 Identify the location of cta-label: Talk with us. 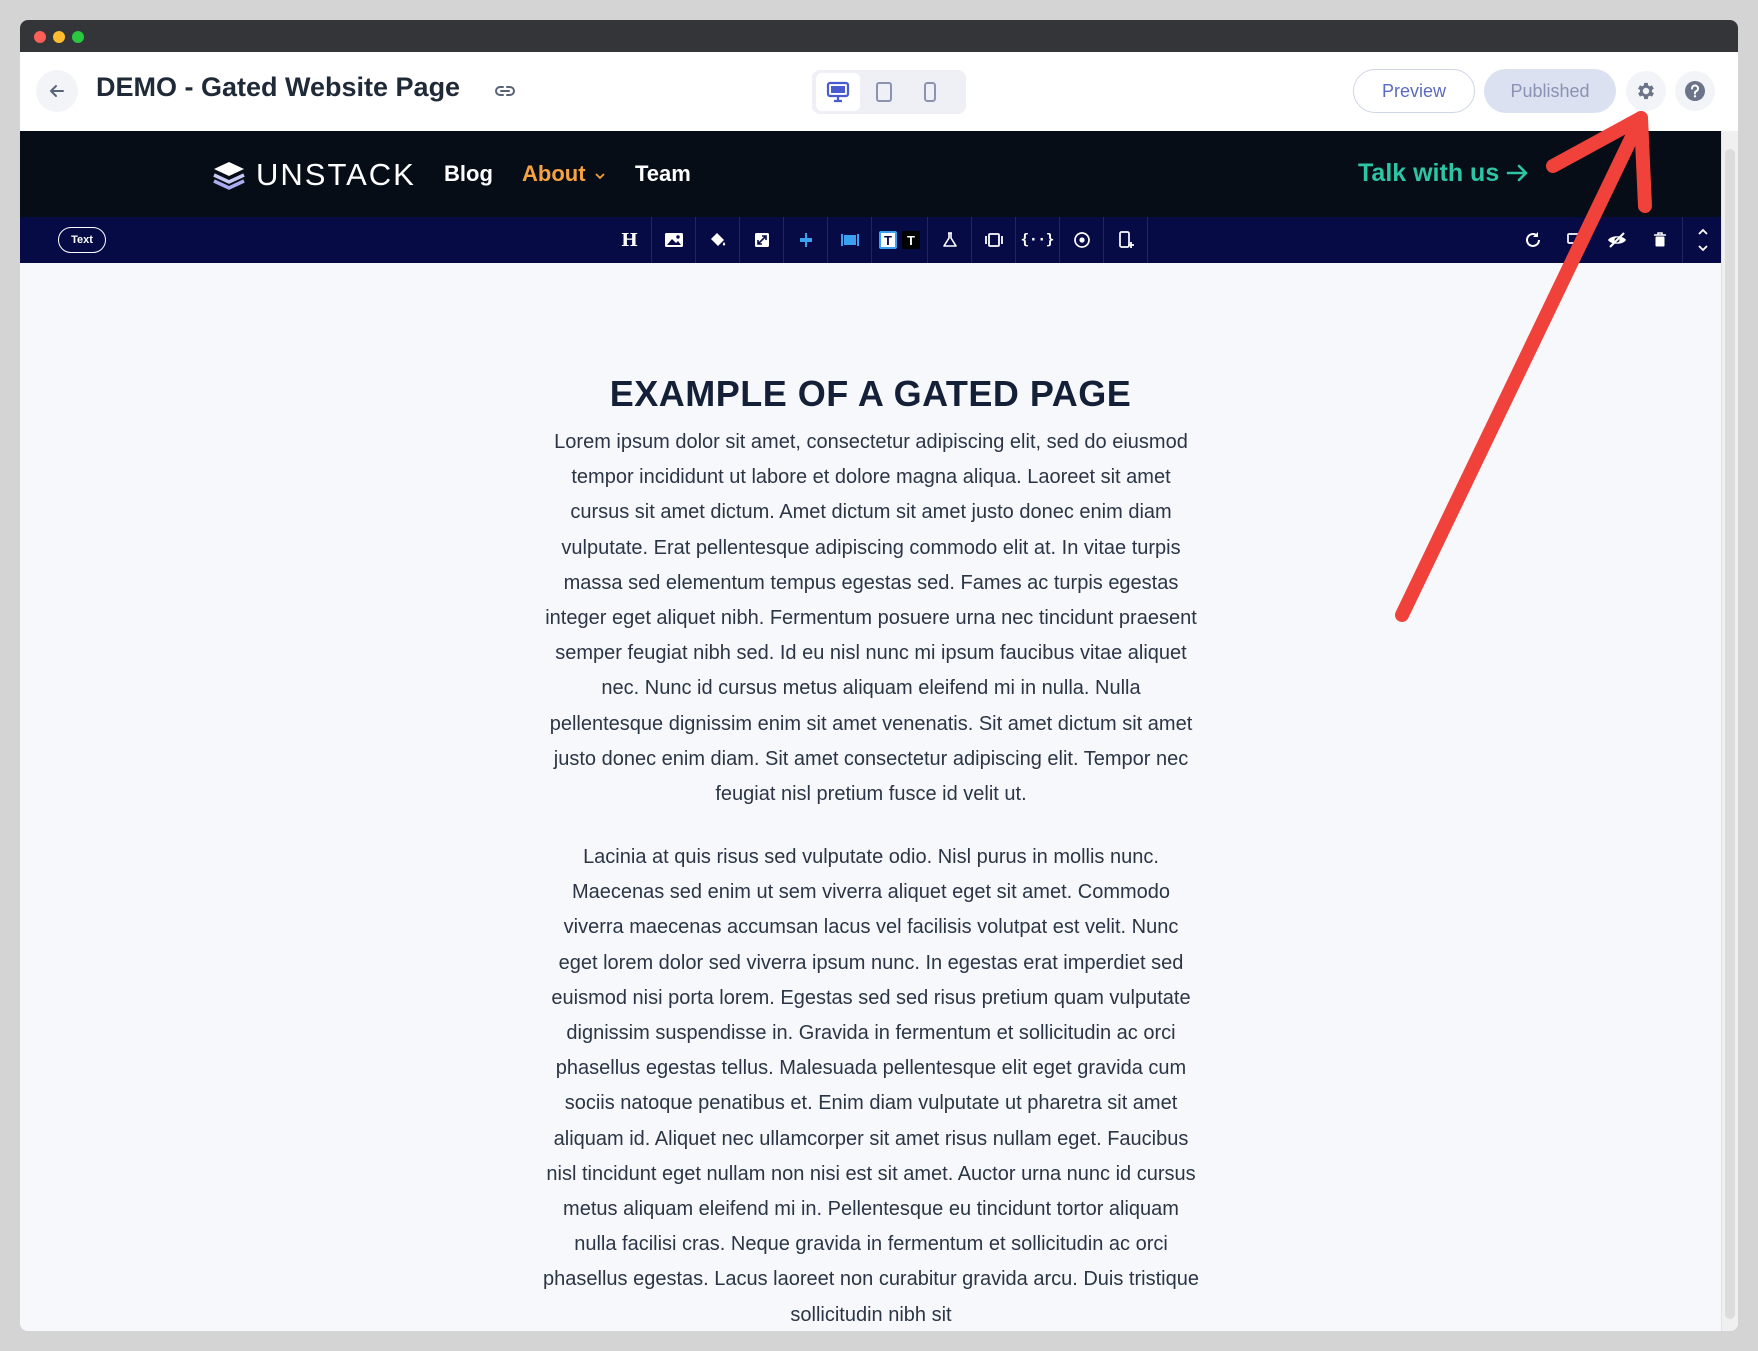
(1429, 173).